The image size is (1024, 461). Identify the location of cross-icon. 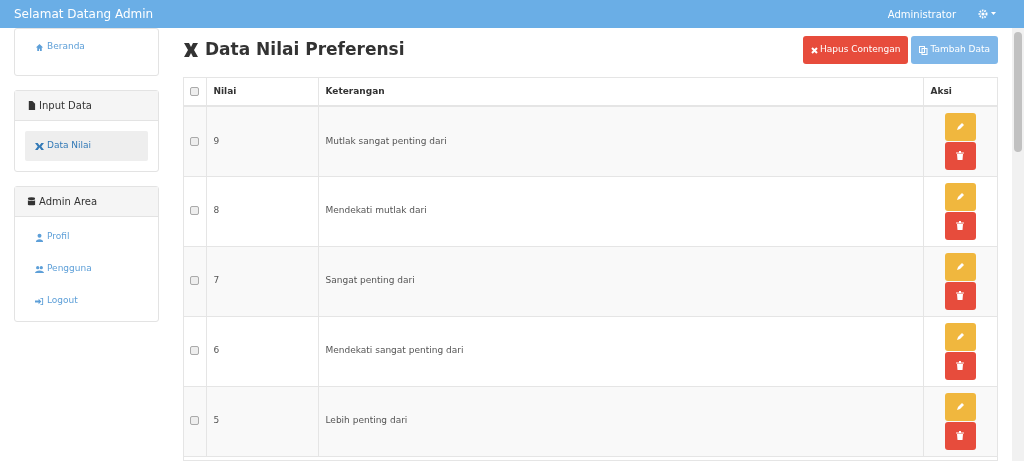
(39, 146).